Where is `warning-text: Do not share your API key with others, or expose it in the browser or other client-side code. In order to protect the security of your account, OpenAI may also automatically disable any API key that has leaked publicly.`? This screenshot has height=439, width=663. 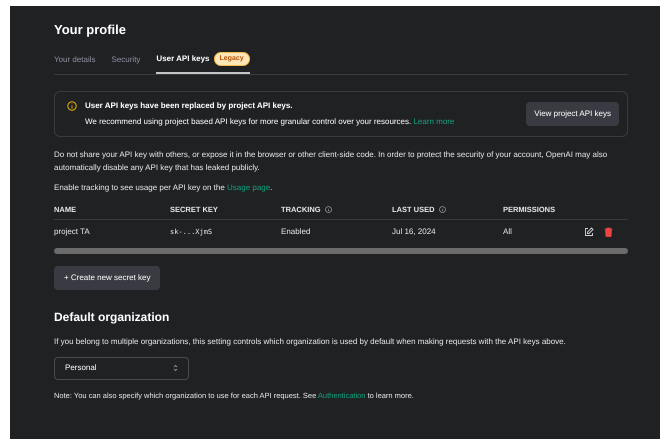 warning-text: Do not share your API key with others, or expose it in the browser or other client-side code. In order to protect the security of your account, OpenAI may also automatically disable any API key that has leaked publicly. is located at coordinates (331, 161).